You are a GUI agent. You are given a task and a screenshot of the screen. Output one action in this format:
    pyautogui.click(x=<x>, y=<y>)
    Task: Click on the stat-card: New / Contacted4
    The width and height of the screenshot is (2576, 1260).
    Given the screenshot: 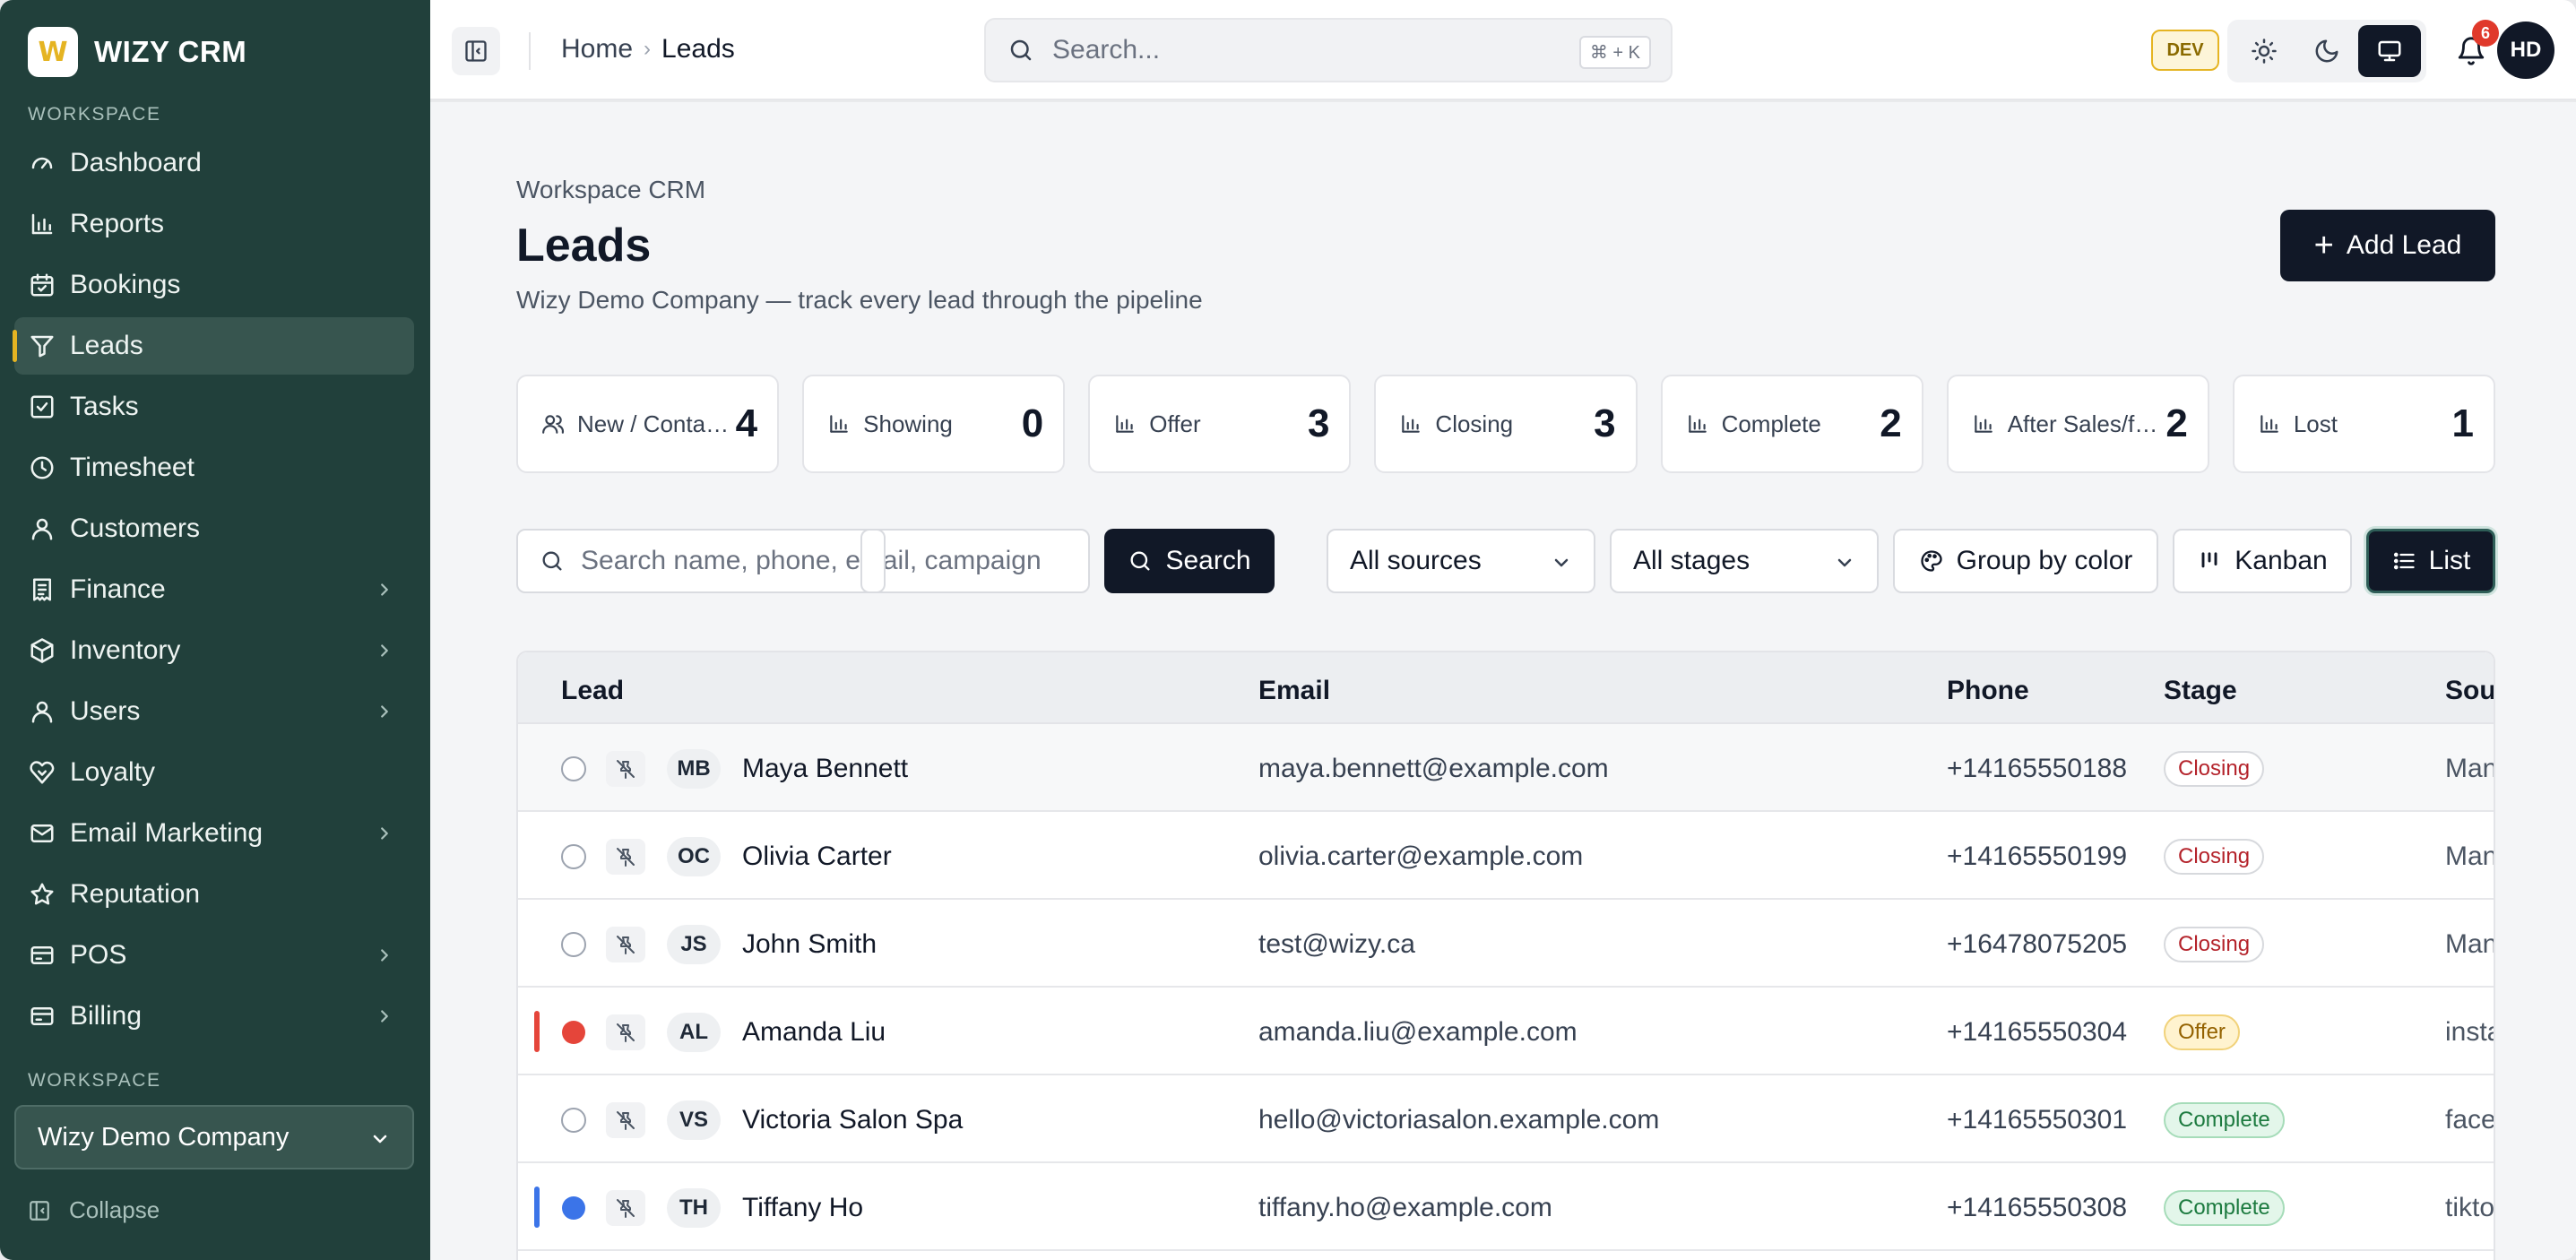 What is the action you would take?
    pyautogui.click(x=648, y=424)
    